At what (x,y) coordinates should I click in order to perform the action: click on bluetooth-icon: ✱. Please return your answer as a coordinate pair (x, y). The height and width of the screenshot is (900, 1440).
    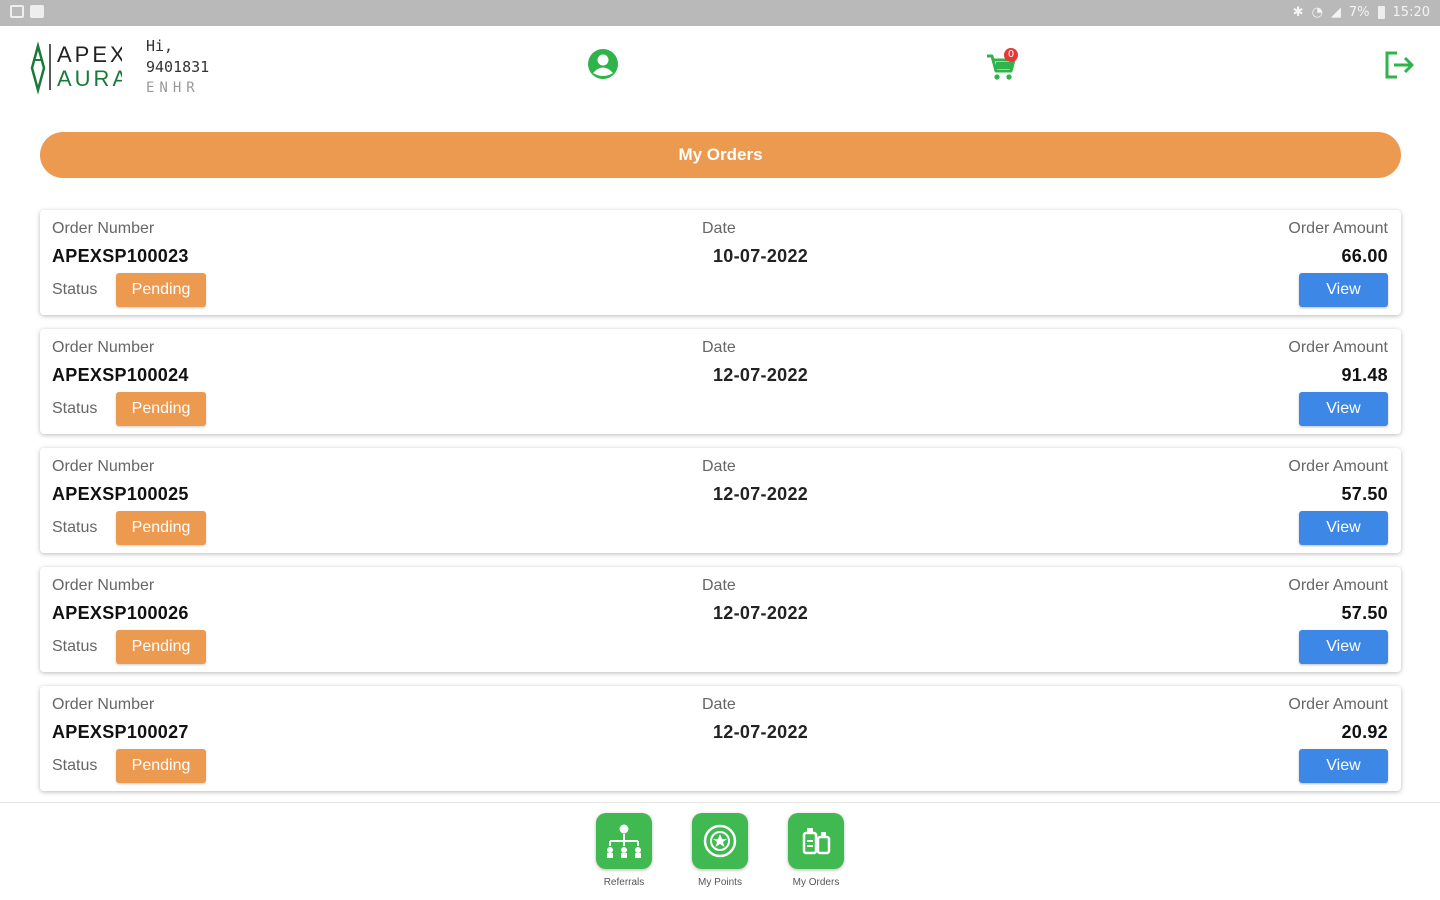
    Looking at the image, I should click on (1298, 12).